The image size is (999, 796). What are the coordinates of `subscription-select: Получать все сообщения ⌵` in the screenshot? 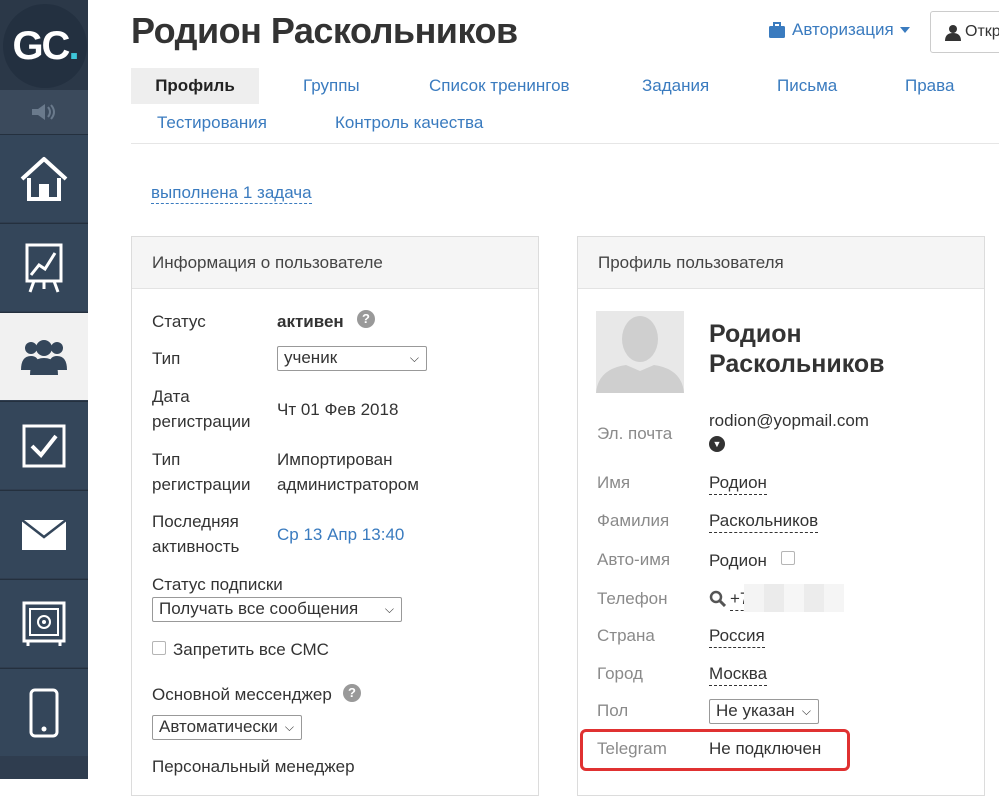 It's located at (277, 609).